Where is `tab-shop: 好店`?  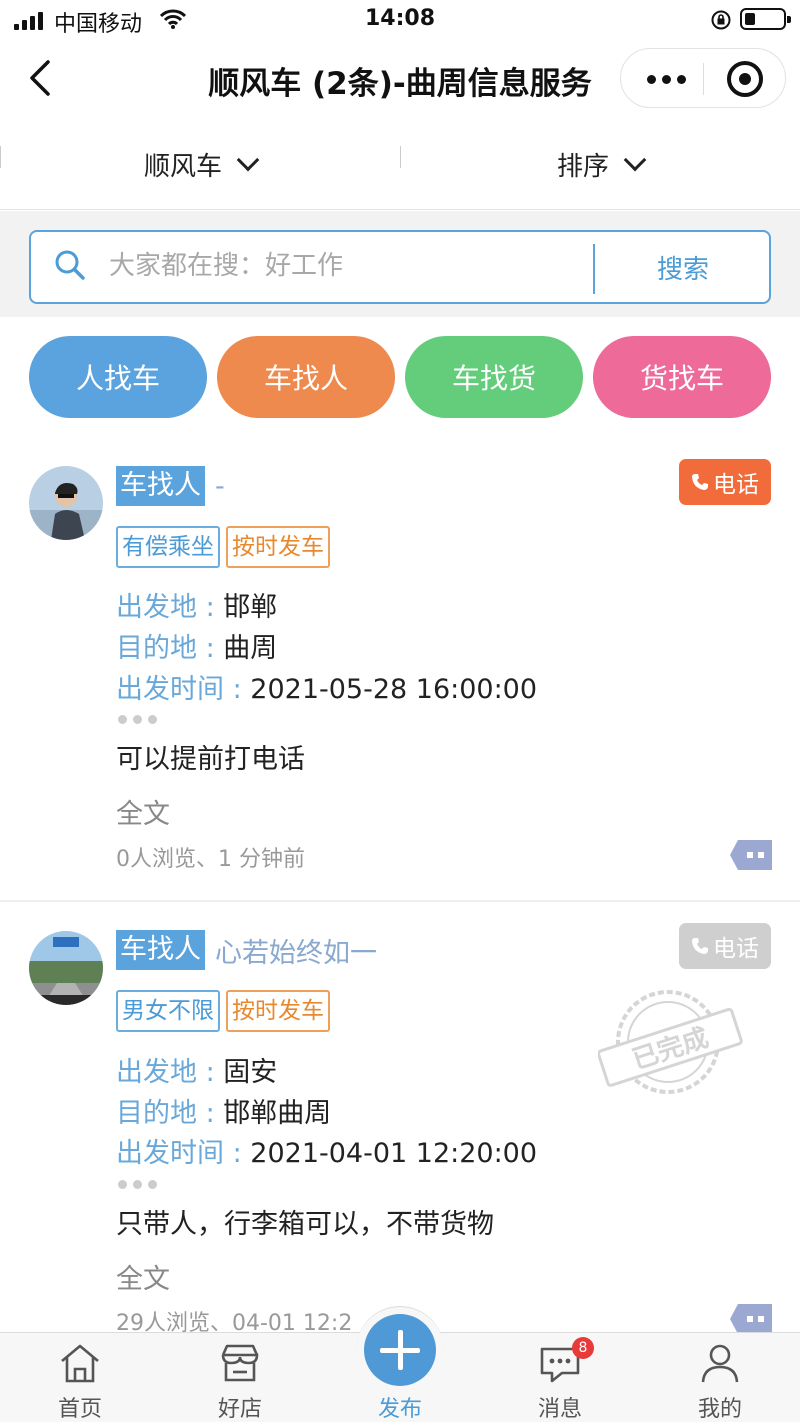
tab-shop: 好店 is located at coordinates (240, 1377).